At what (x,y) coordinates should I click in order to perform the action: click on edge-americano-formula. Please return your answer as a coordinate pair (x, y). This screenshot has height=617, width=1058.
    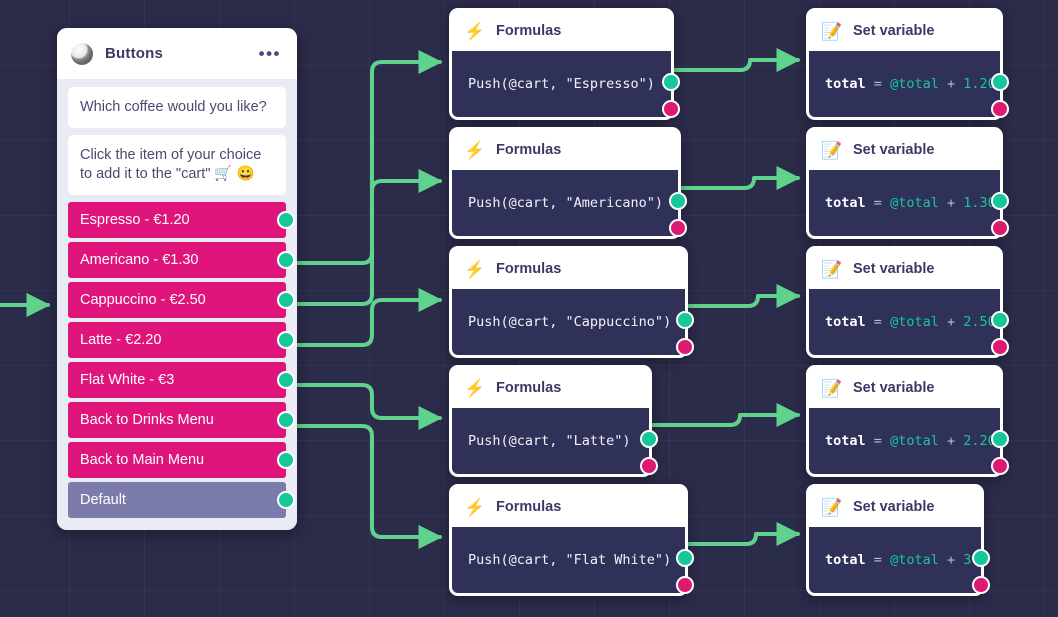
    Looking at the image, I should click on (366, 237).